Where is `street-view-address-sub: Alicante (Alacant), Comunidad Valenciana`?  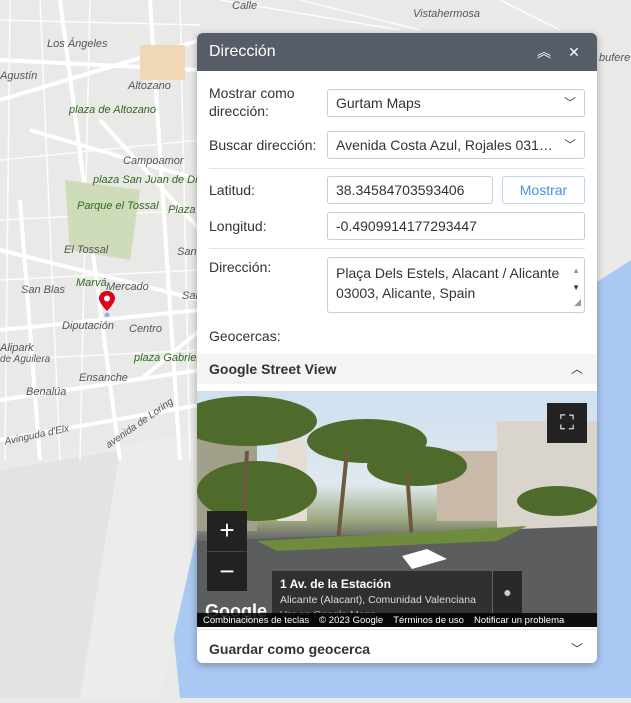 street-view-address-sub: Alicante (Alacant), Comunidad Valenciana is located at coordinates (378, 600).